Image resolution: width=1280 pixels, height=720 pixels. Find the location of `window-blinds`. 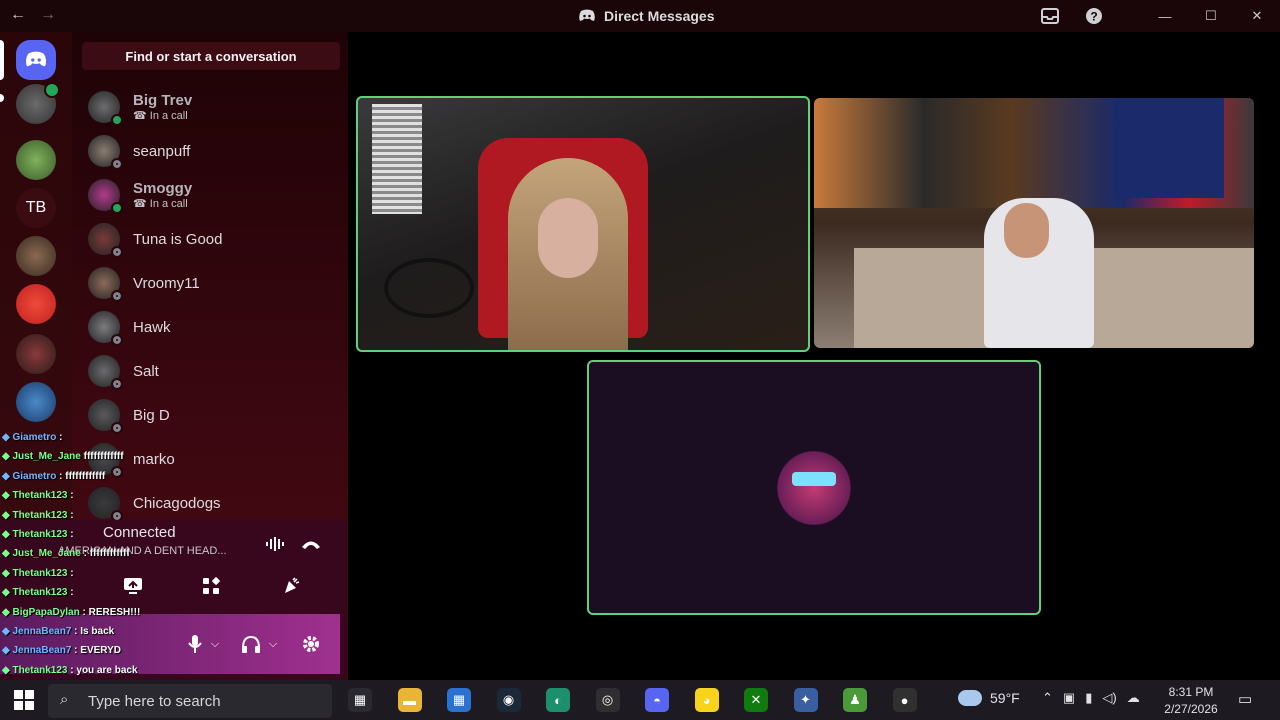

window-blinds is located at coordinates (397, 159).